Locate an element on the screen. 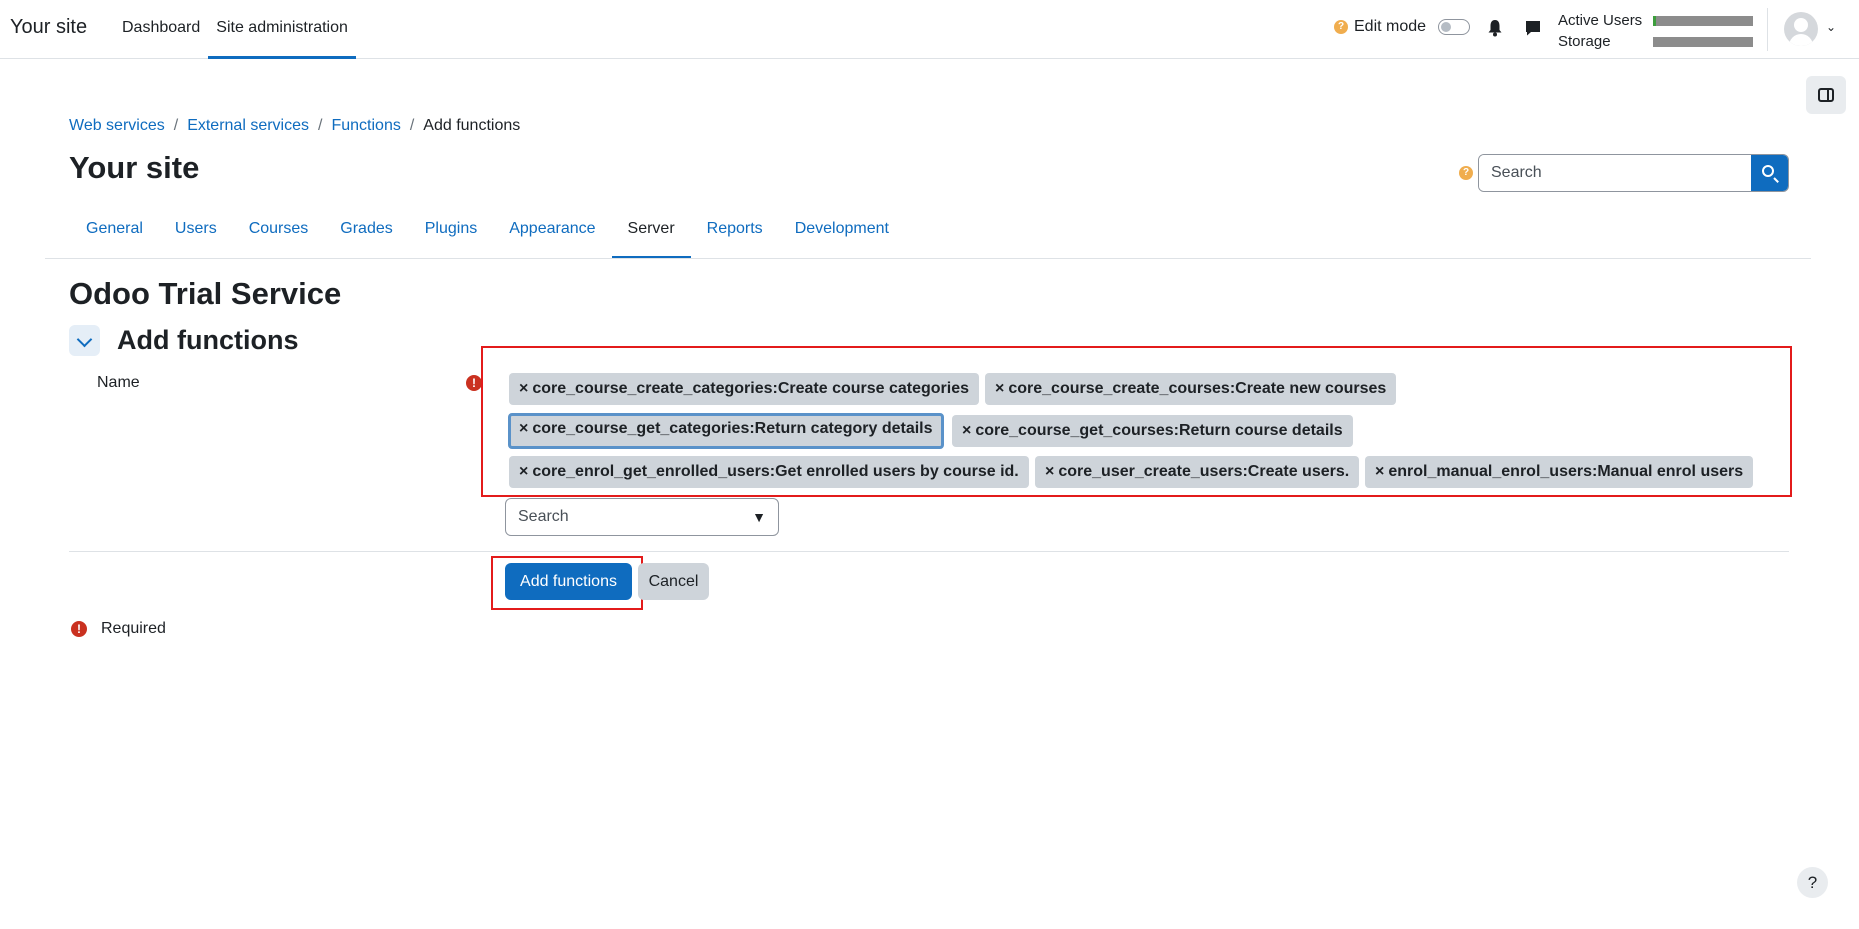 The width and height of the screenshot is (1859, 929). usage-stats: Active Users Storage is located at coordinates (1655, 31).